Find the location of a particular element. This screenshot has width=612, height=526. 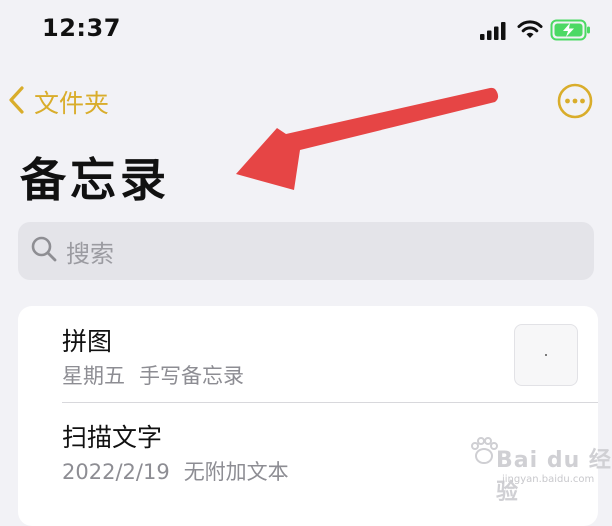

watermark-url: jingyan.baidu.com is located at coordinates (548, 479).